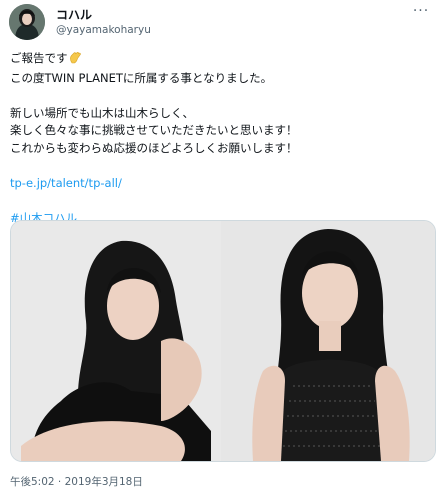  Describe the element at coordinates (141, 77) in the screenshot. I see `tweet-line: この度TWIN PLANETに所属する事となりました。` at that location.